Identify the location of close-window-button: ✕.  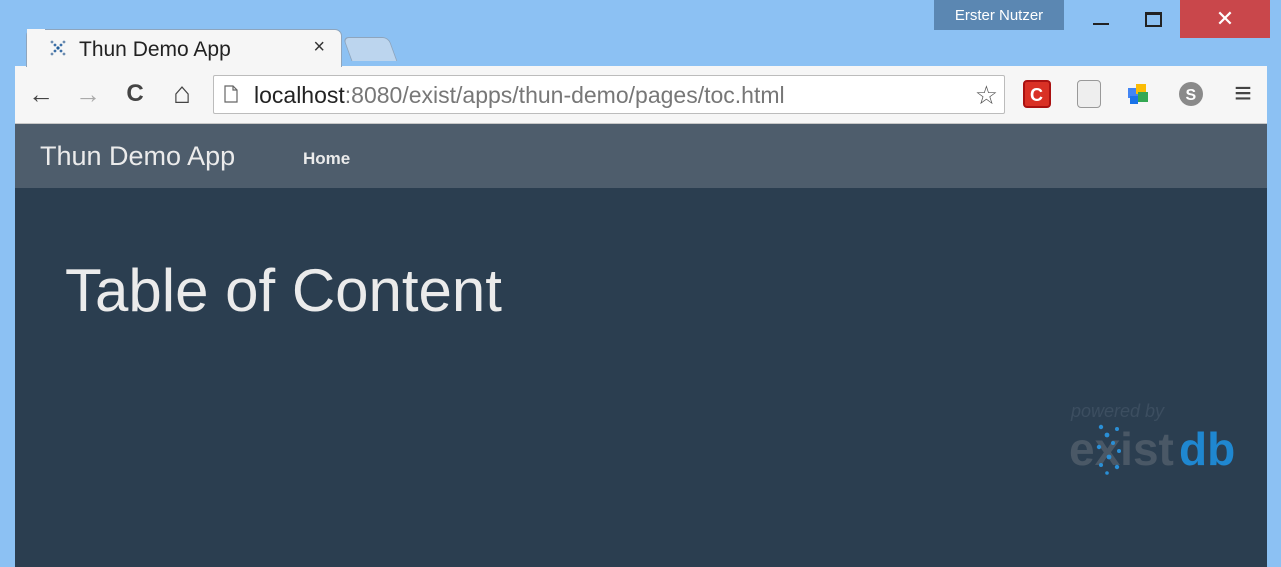
(1225, 19).